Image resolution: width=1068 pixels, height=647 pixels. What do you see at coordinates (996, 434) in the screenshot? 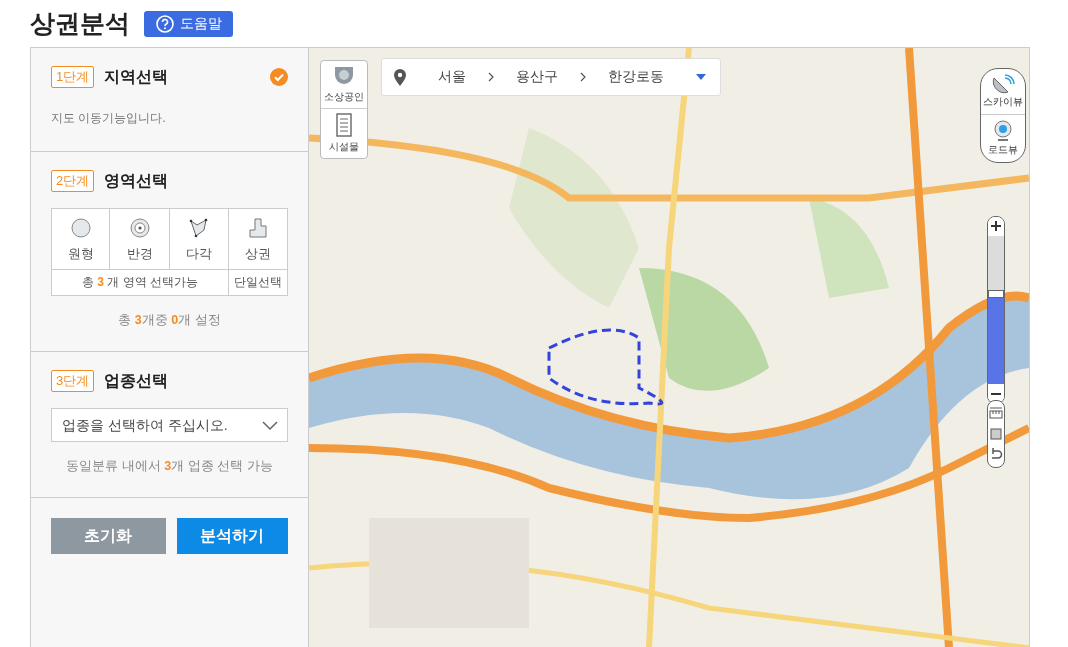
I see `area-icon` at bounding box center [996, 434].